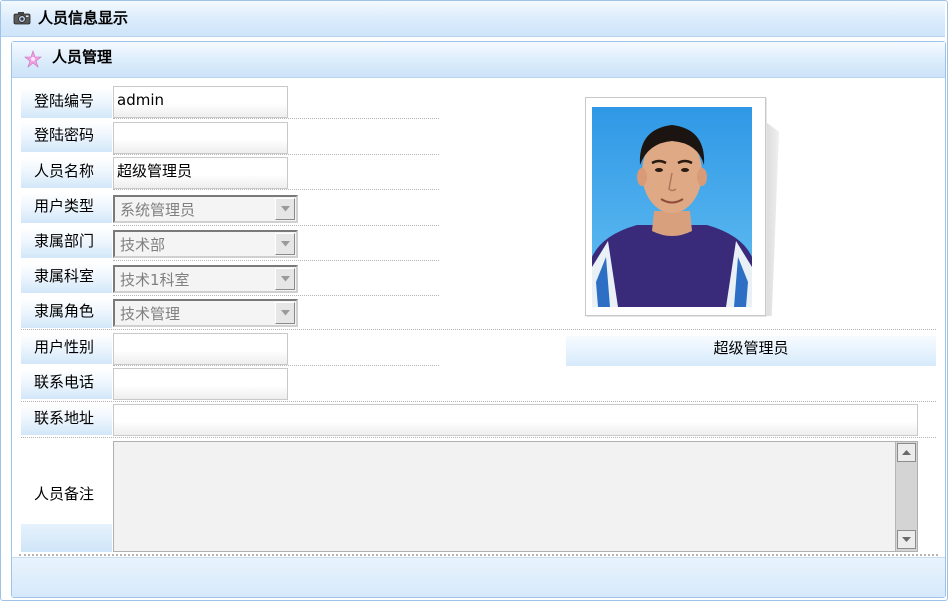 This screenshot has width=948, height=601. I want to click on display-name: 超级管理员, so click(751, 351).